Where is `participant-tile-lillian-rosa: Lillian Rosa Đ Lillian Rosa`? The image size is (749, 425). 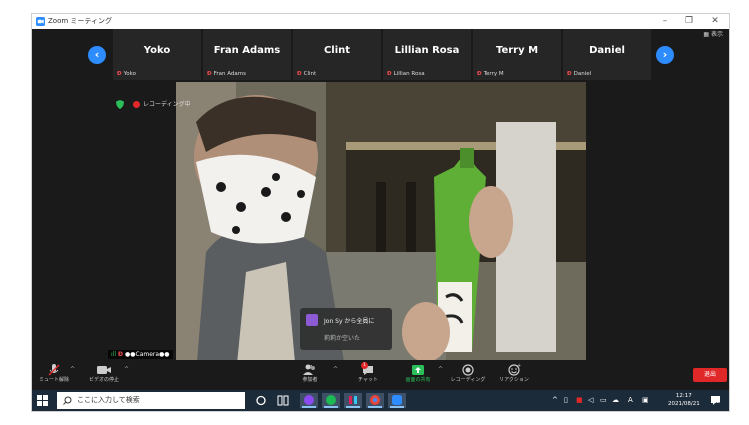
participant-tile-lillian-rosa: Lillian Rosa Đ Lillian Rosa is located at coordinates (427, 54).